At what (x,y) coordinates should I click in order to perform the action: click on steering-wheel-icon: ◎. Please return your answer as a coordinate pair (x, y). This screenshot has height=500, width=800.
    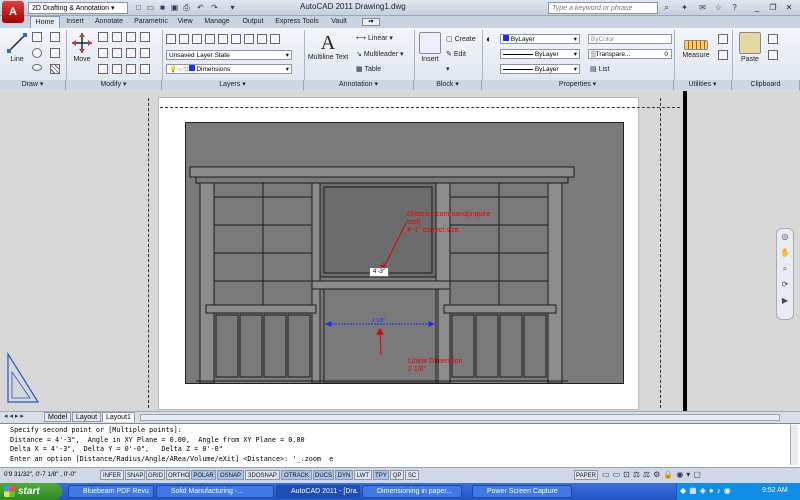
    Looking at the image, I should click on (785, 237).